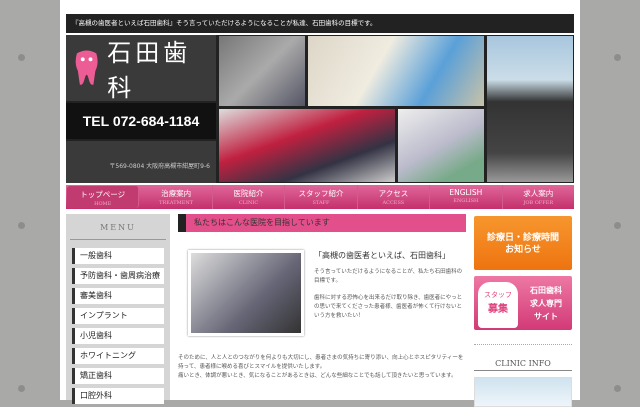 This screenshot has width=640, height=407. Describe the element at coordinates (118, 296) in the screenshot. I see `menu-item-cosmetic: 審美歯科` at that location.